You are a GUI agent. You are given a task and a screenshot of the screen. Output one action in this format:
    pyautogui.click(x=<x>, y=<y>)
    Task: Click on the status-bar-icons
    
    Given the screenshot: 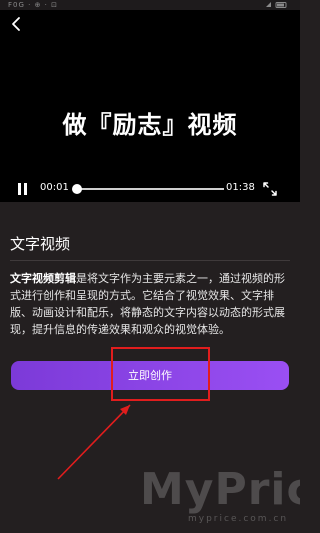 What is the action you would take?
    pyautogui.click(x=278, y=5)
    